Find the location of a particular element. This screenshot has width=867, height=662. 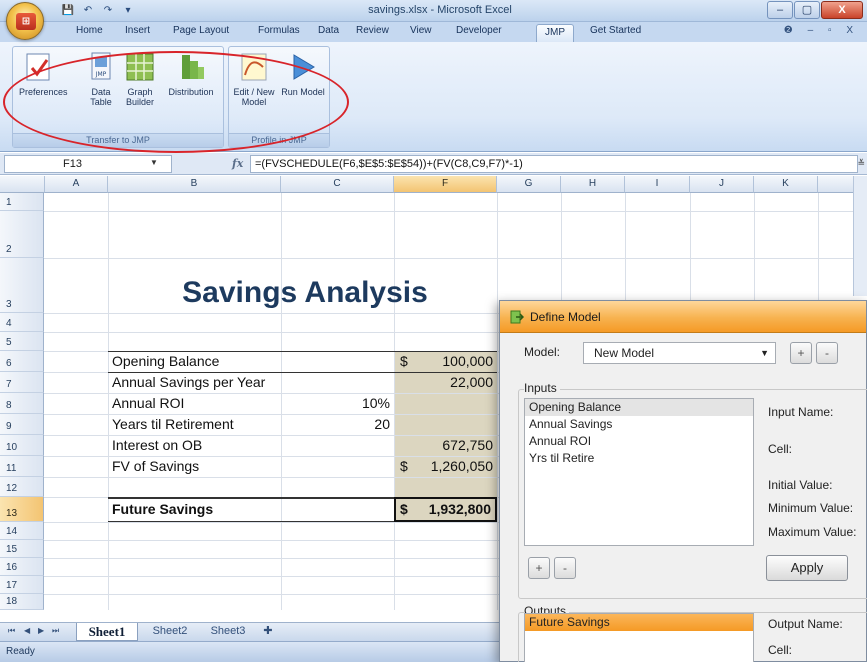

row-header-11: 11 is located at coordinates (22, 466).